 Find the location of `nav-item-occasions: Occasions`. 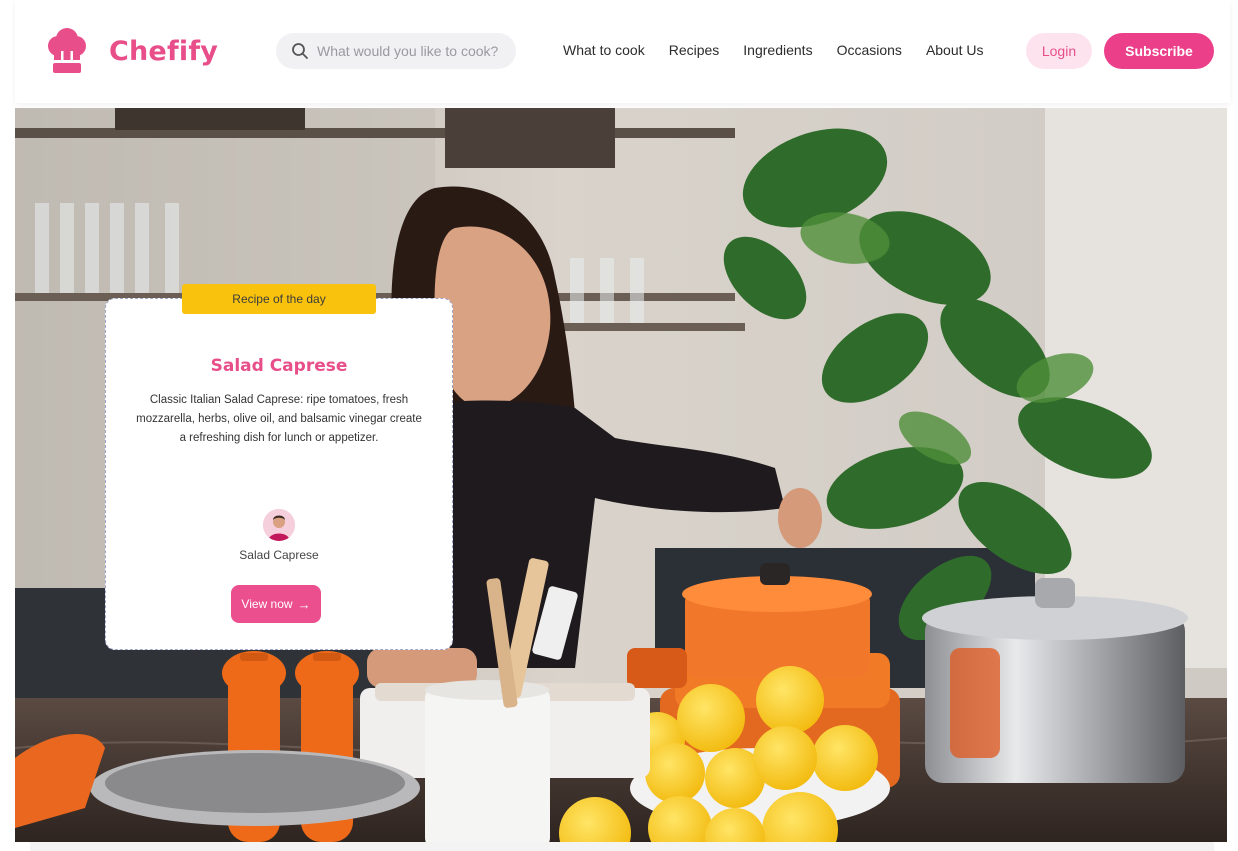

nav-item-occasions: Occasions is located at coordinates (869, 50).